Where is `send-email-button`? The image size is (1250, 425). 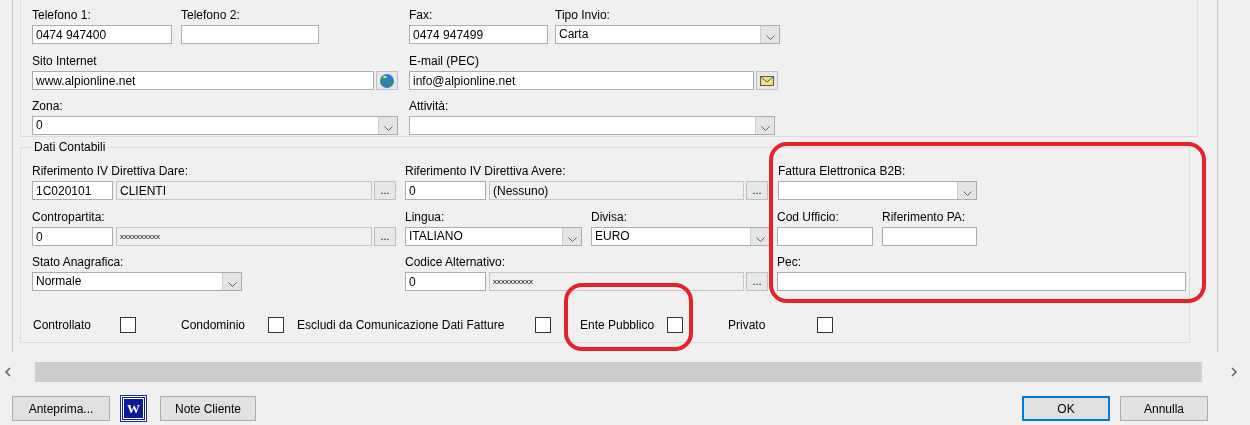
send-email-button is located at coordinates (767, 80).